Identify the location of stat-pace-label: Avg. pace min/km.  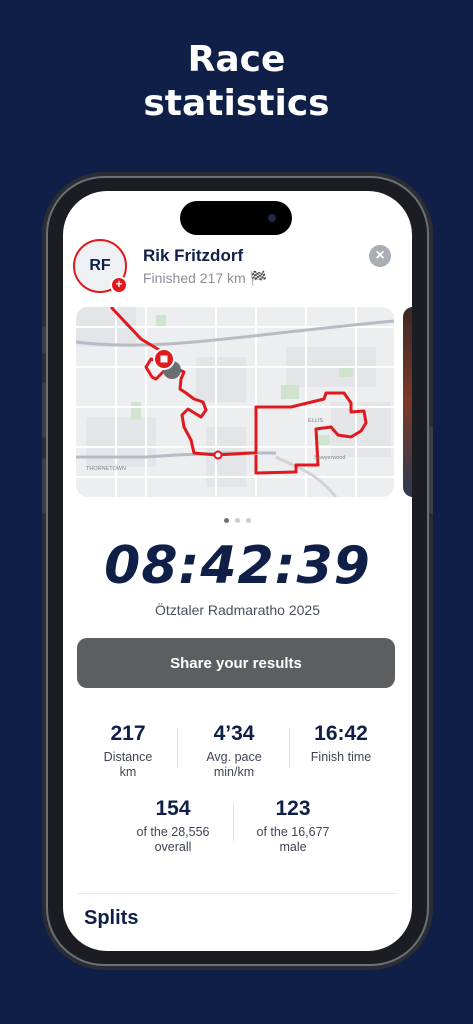
(234, 765).